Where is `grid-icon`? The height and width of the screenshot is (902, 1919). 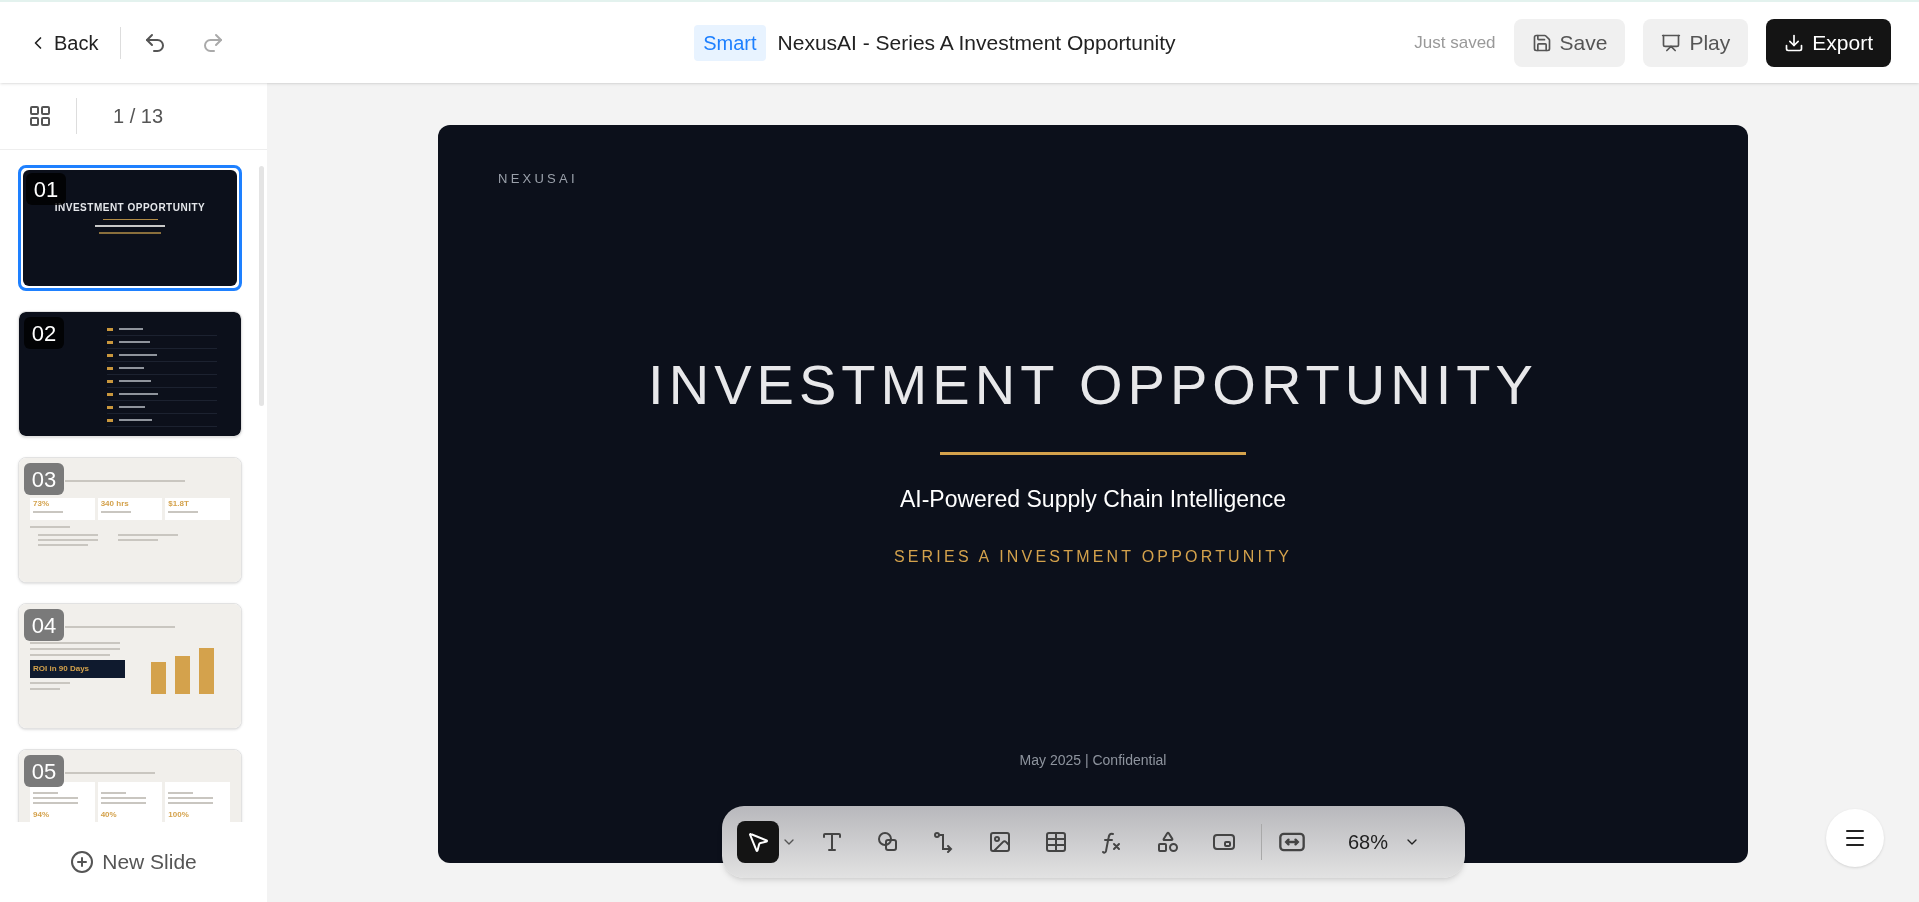 grid-icon is located at coordinates (40, 116).